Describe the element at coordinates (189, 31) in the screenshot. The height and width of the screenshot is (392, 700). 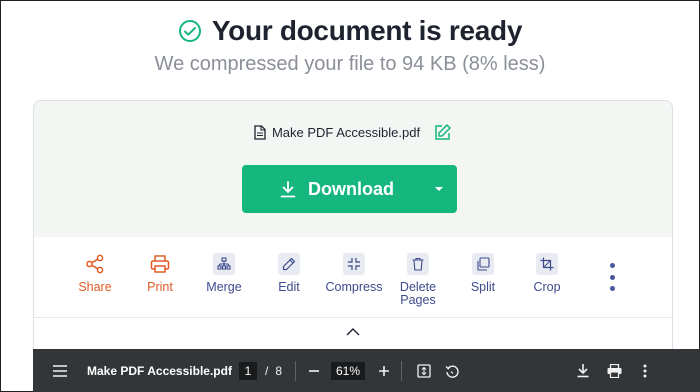
I see `check-circle-icon` at that location.